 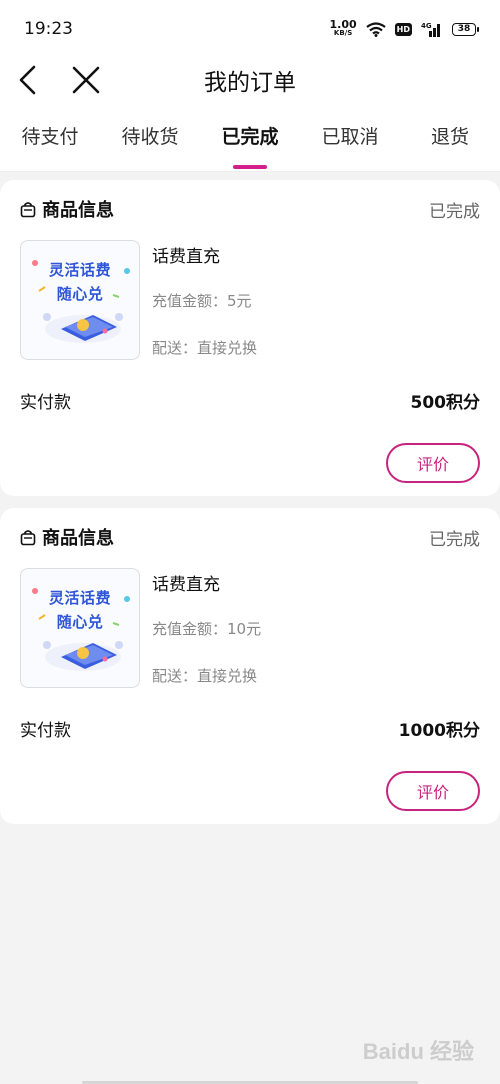 What do you see at coordinates (445, 403) in the screenshot?
I see `amount-paid-value: 500积分` at bounding box center [445, 403].